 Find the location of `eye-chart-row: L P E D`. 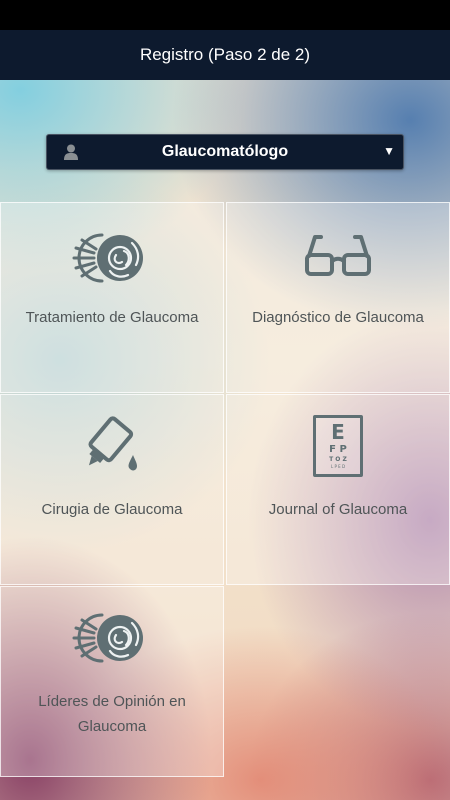

eye-chart-row: L P E D is located at coordinates (338, 466).